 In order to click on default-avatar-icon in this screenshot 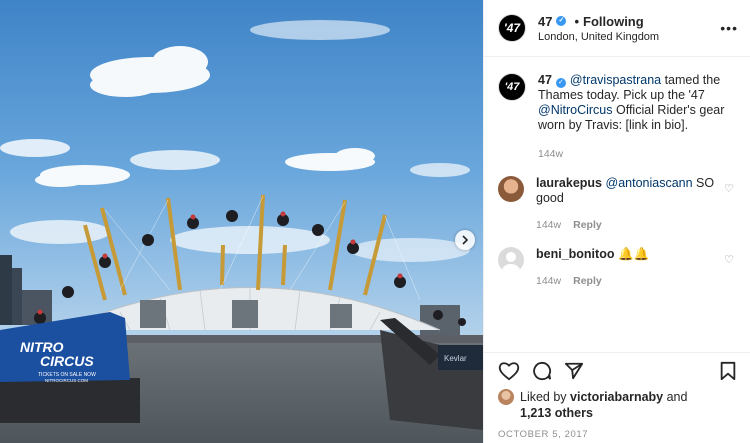, I will do `click(511, 262)`.